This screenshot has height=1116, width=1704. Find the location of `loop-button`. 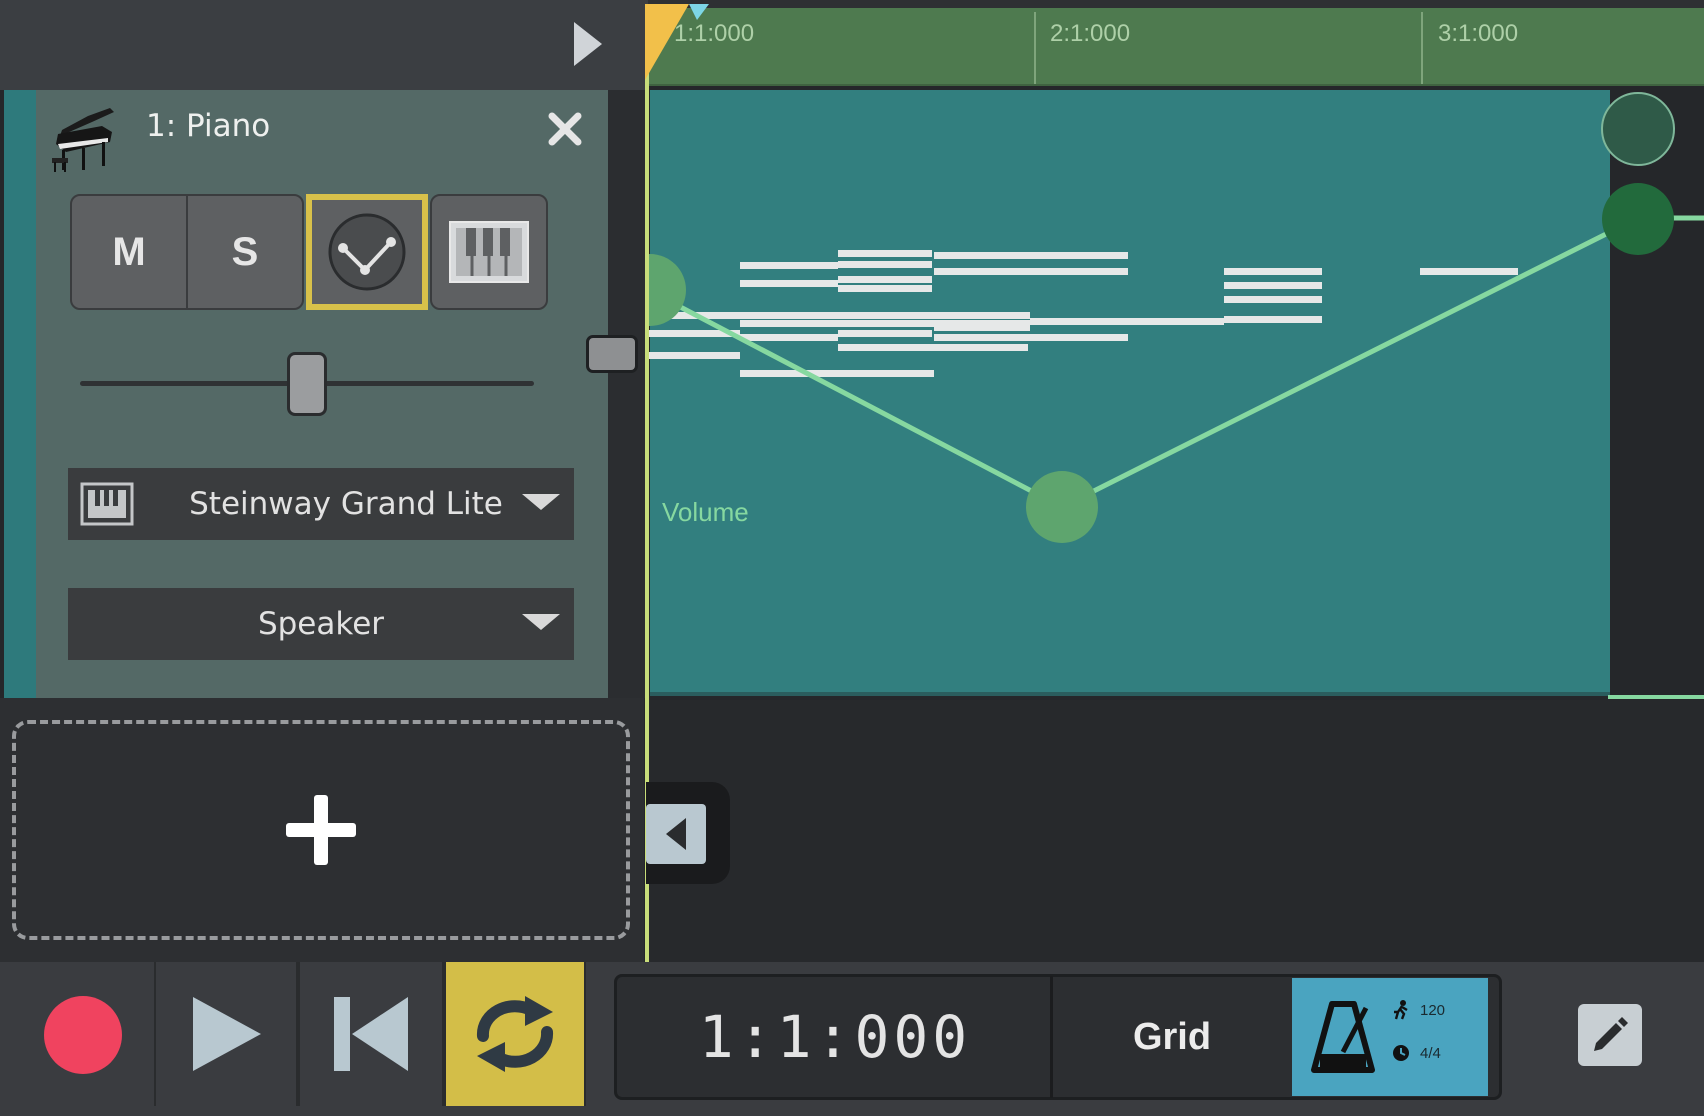

loop-button is located at coordinates (515, 1034).